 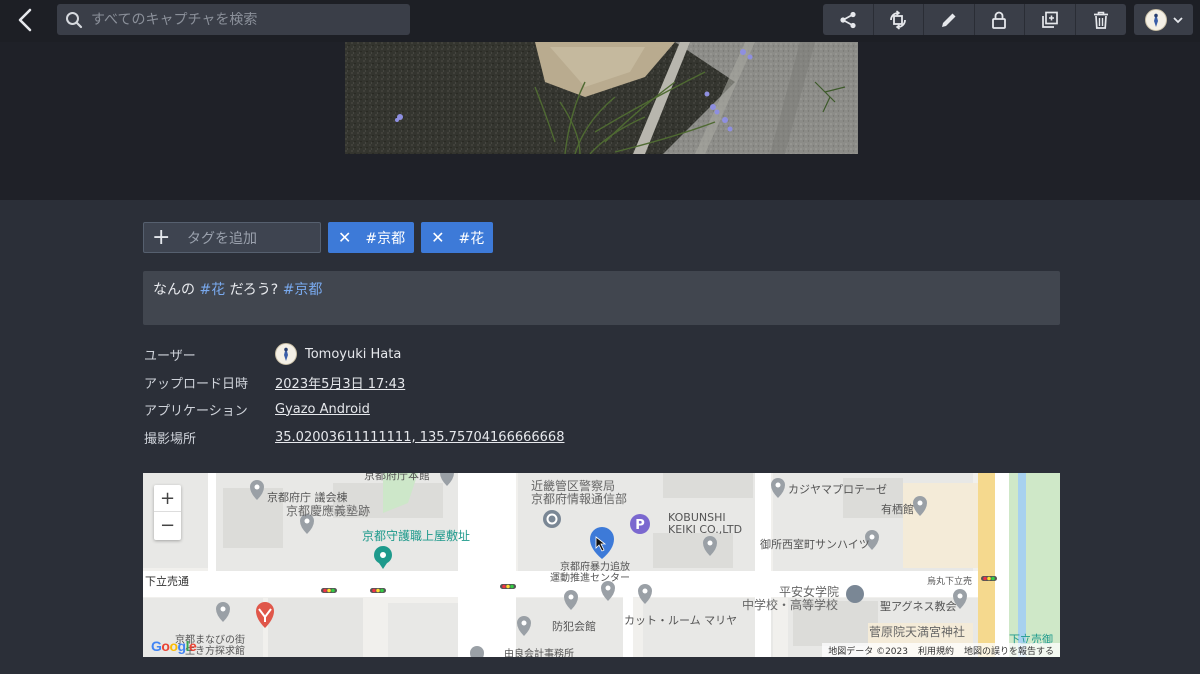 I want to click on description-field: なんの #花 だろう? #京都, so click(x=601, y=298).